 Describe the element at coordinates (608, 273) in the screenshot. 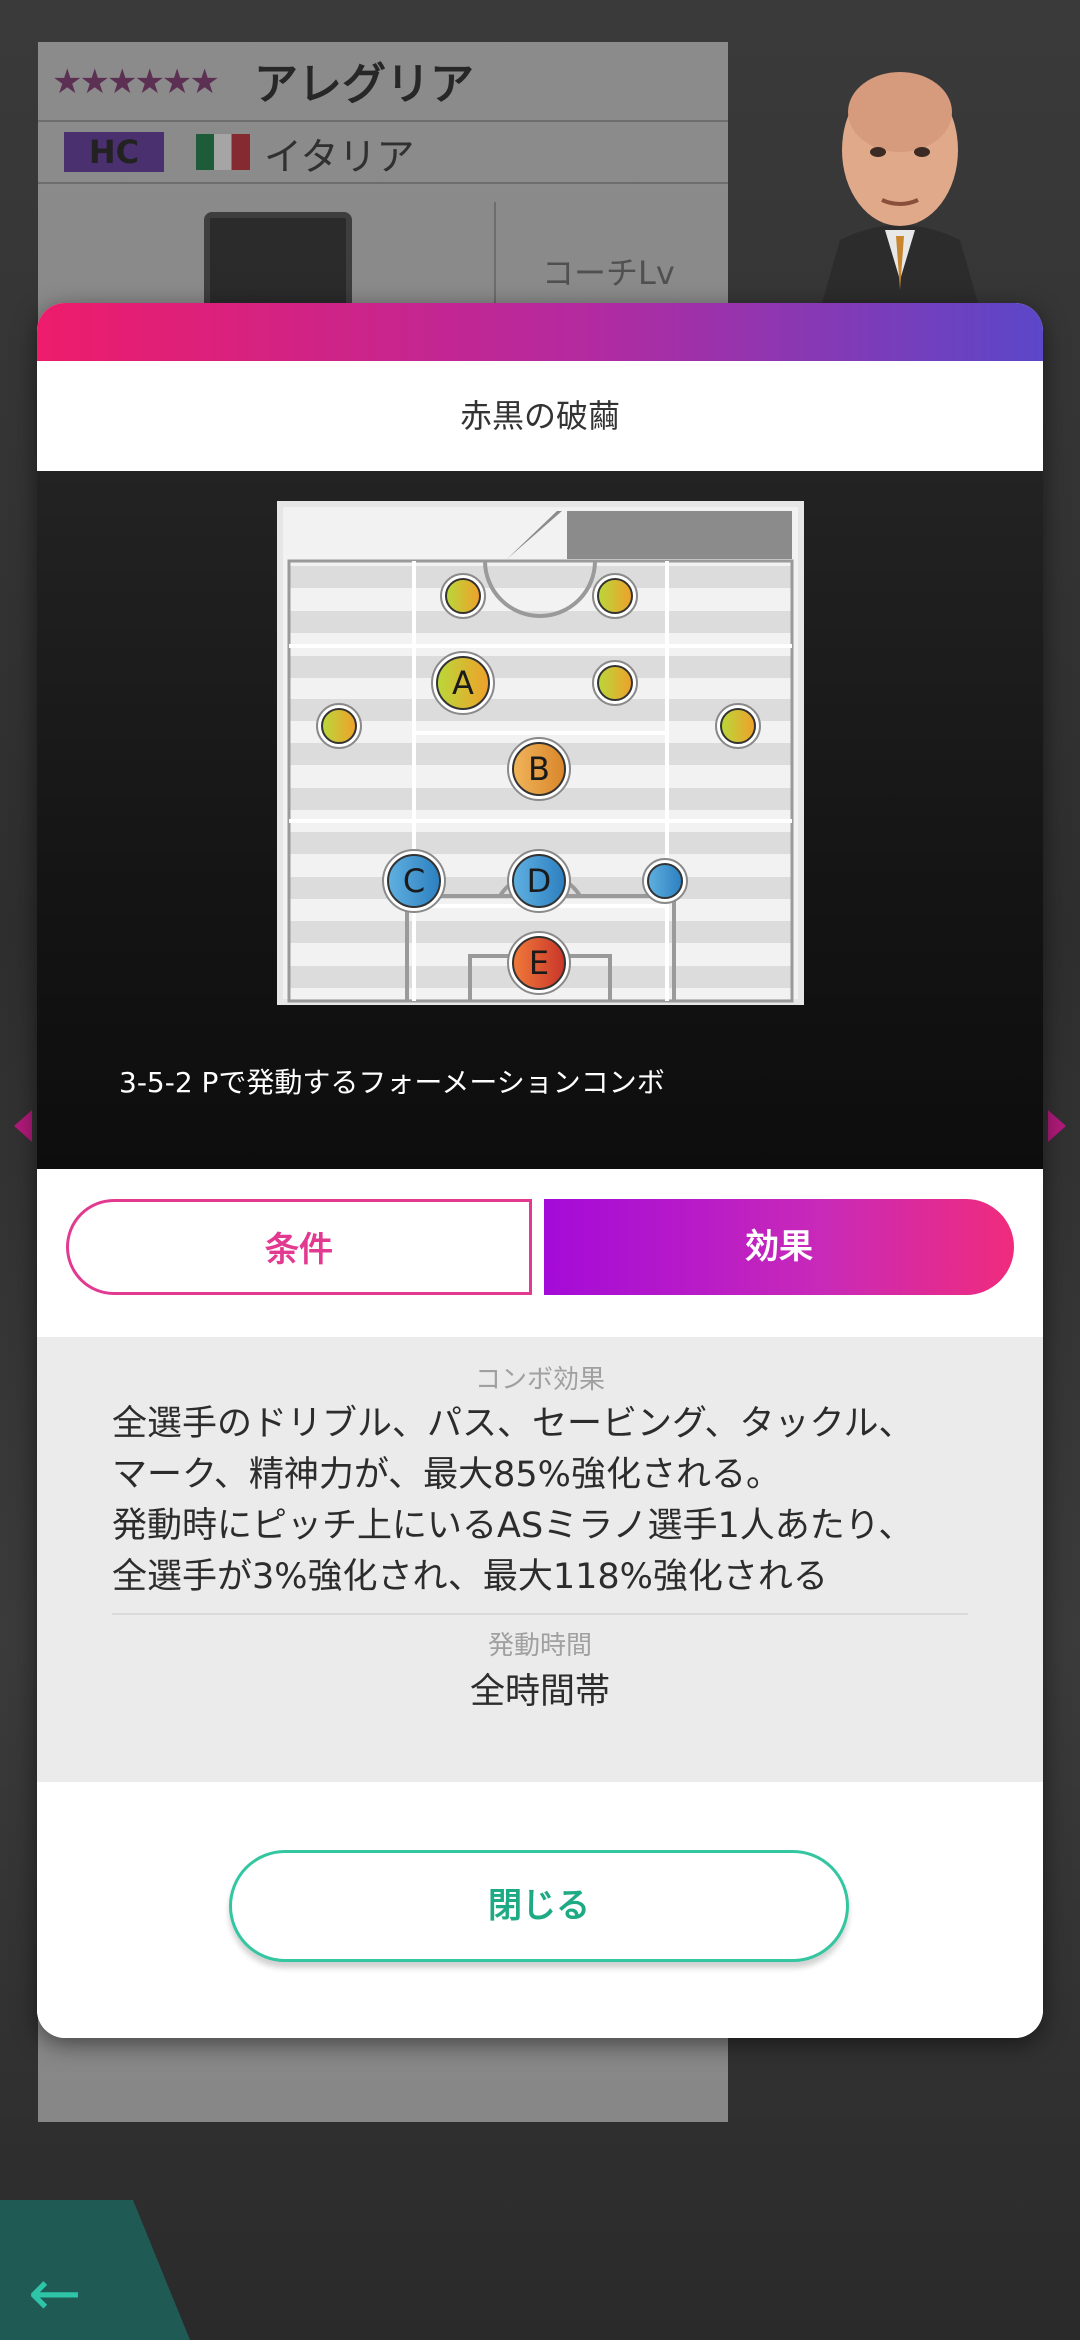

I see `coach-level-label: コーチLv` at that location.